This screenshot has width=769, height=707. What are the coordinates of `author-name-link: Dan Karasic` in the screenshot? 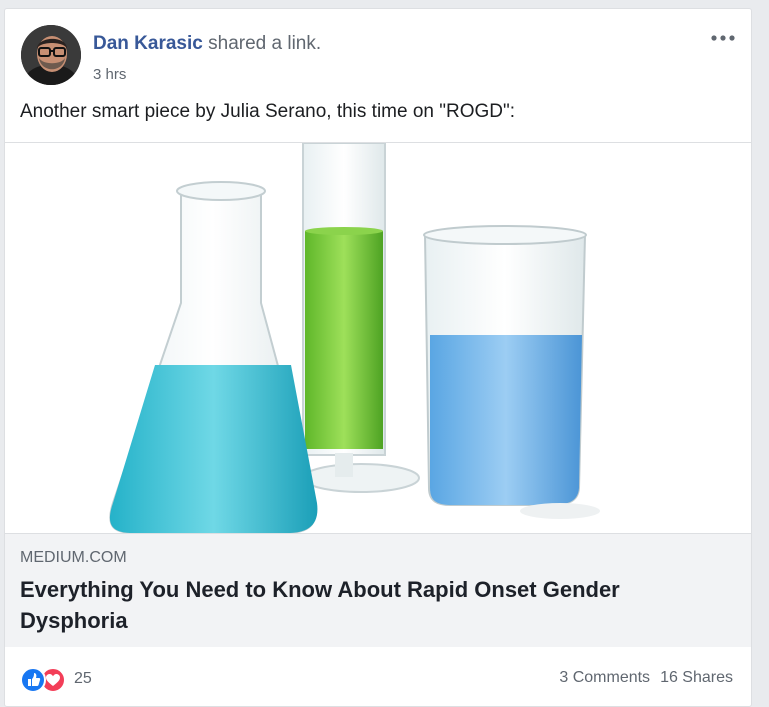 It's located at (148, 43).